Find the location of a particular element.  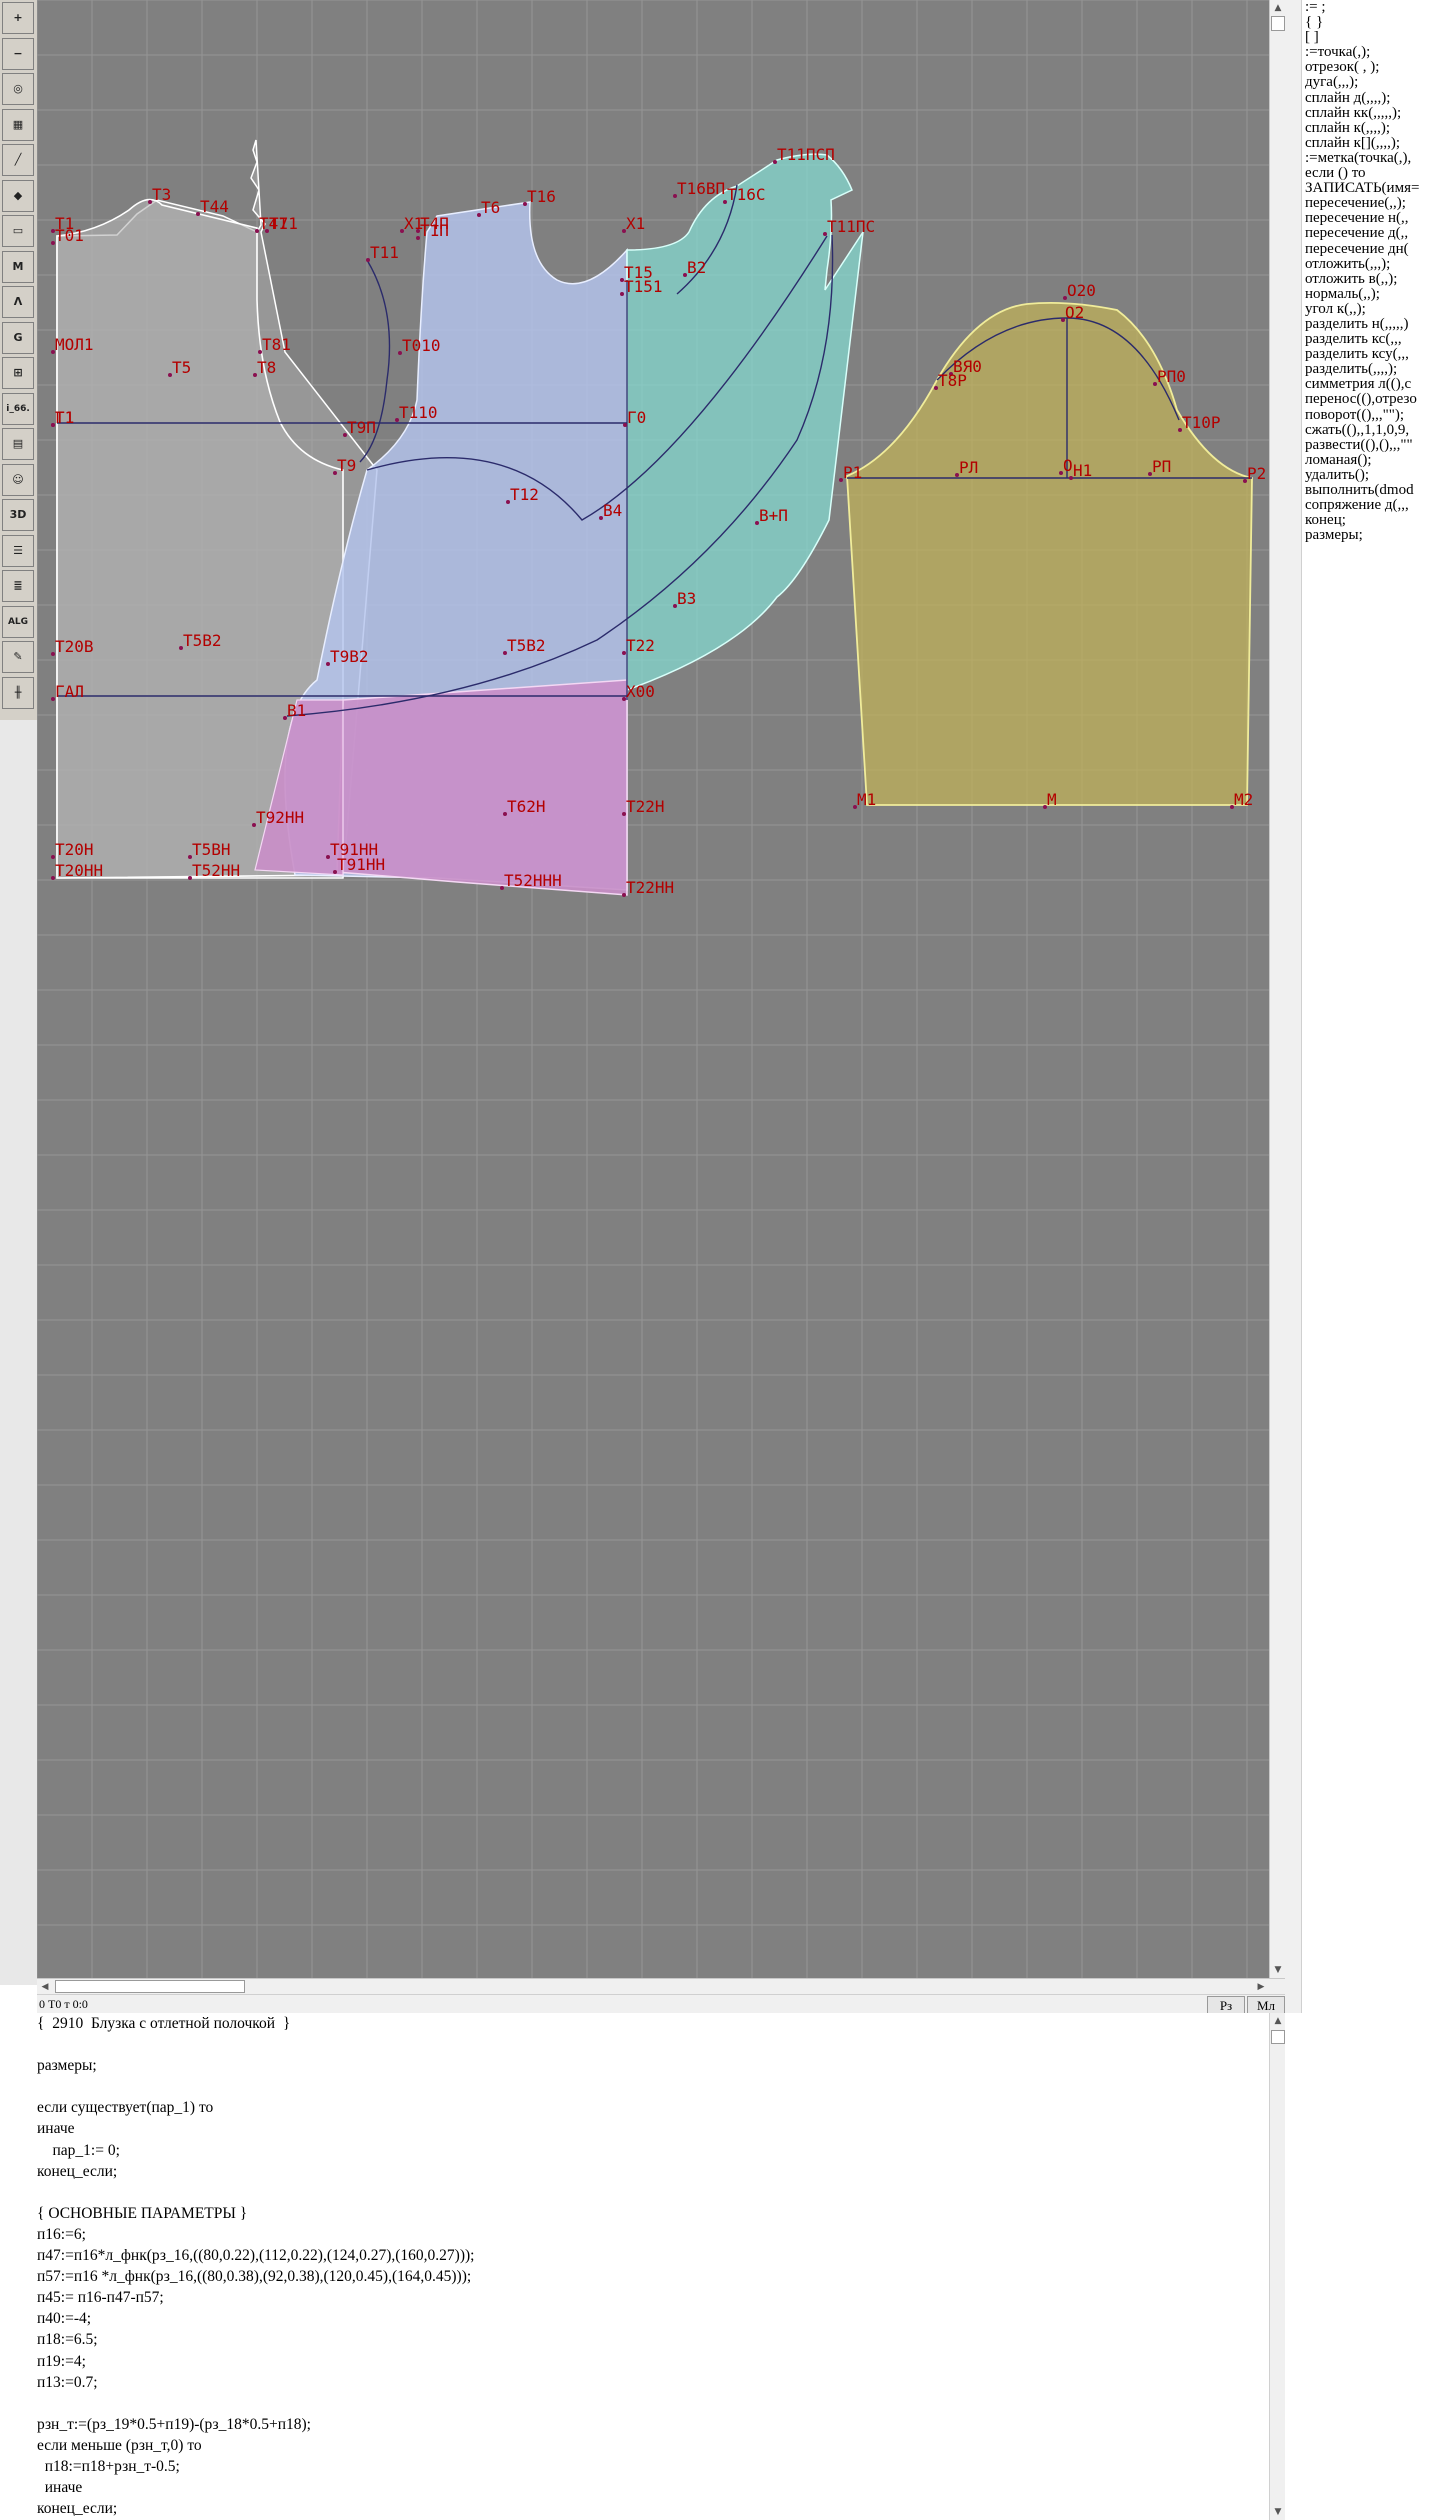

command-item: пересечение н(,, is located at coordinates (1372, 218).